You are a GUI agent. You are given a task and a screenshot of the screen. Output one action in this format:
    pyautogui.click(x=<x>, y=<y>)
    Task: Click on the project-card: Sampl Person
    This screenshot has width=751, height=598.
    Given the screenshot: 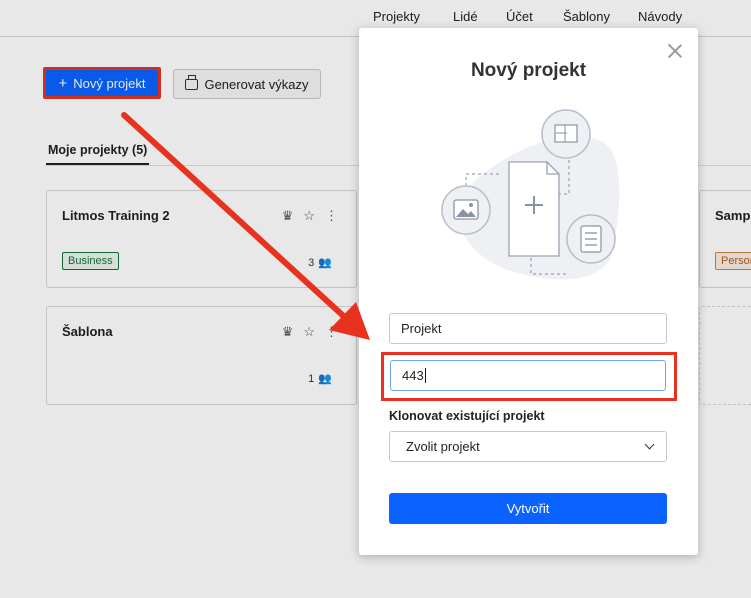 What is the action you would take?
    pyautogui.click(x=725, y=239)
    